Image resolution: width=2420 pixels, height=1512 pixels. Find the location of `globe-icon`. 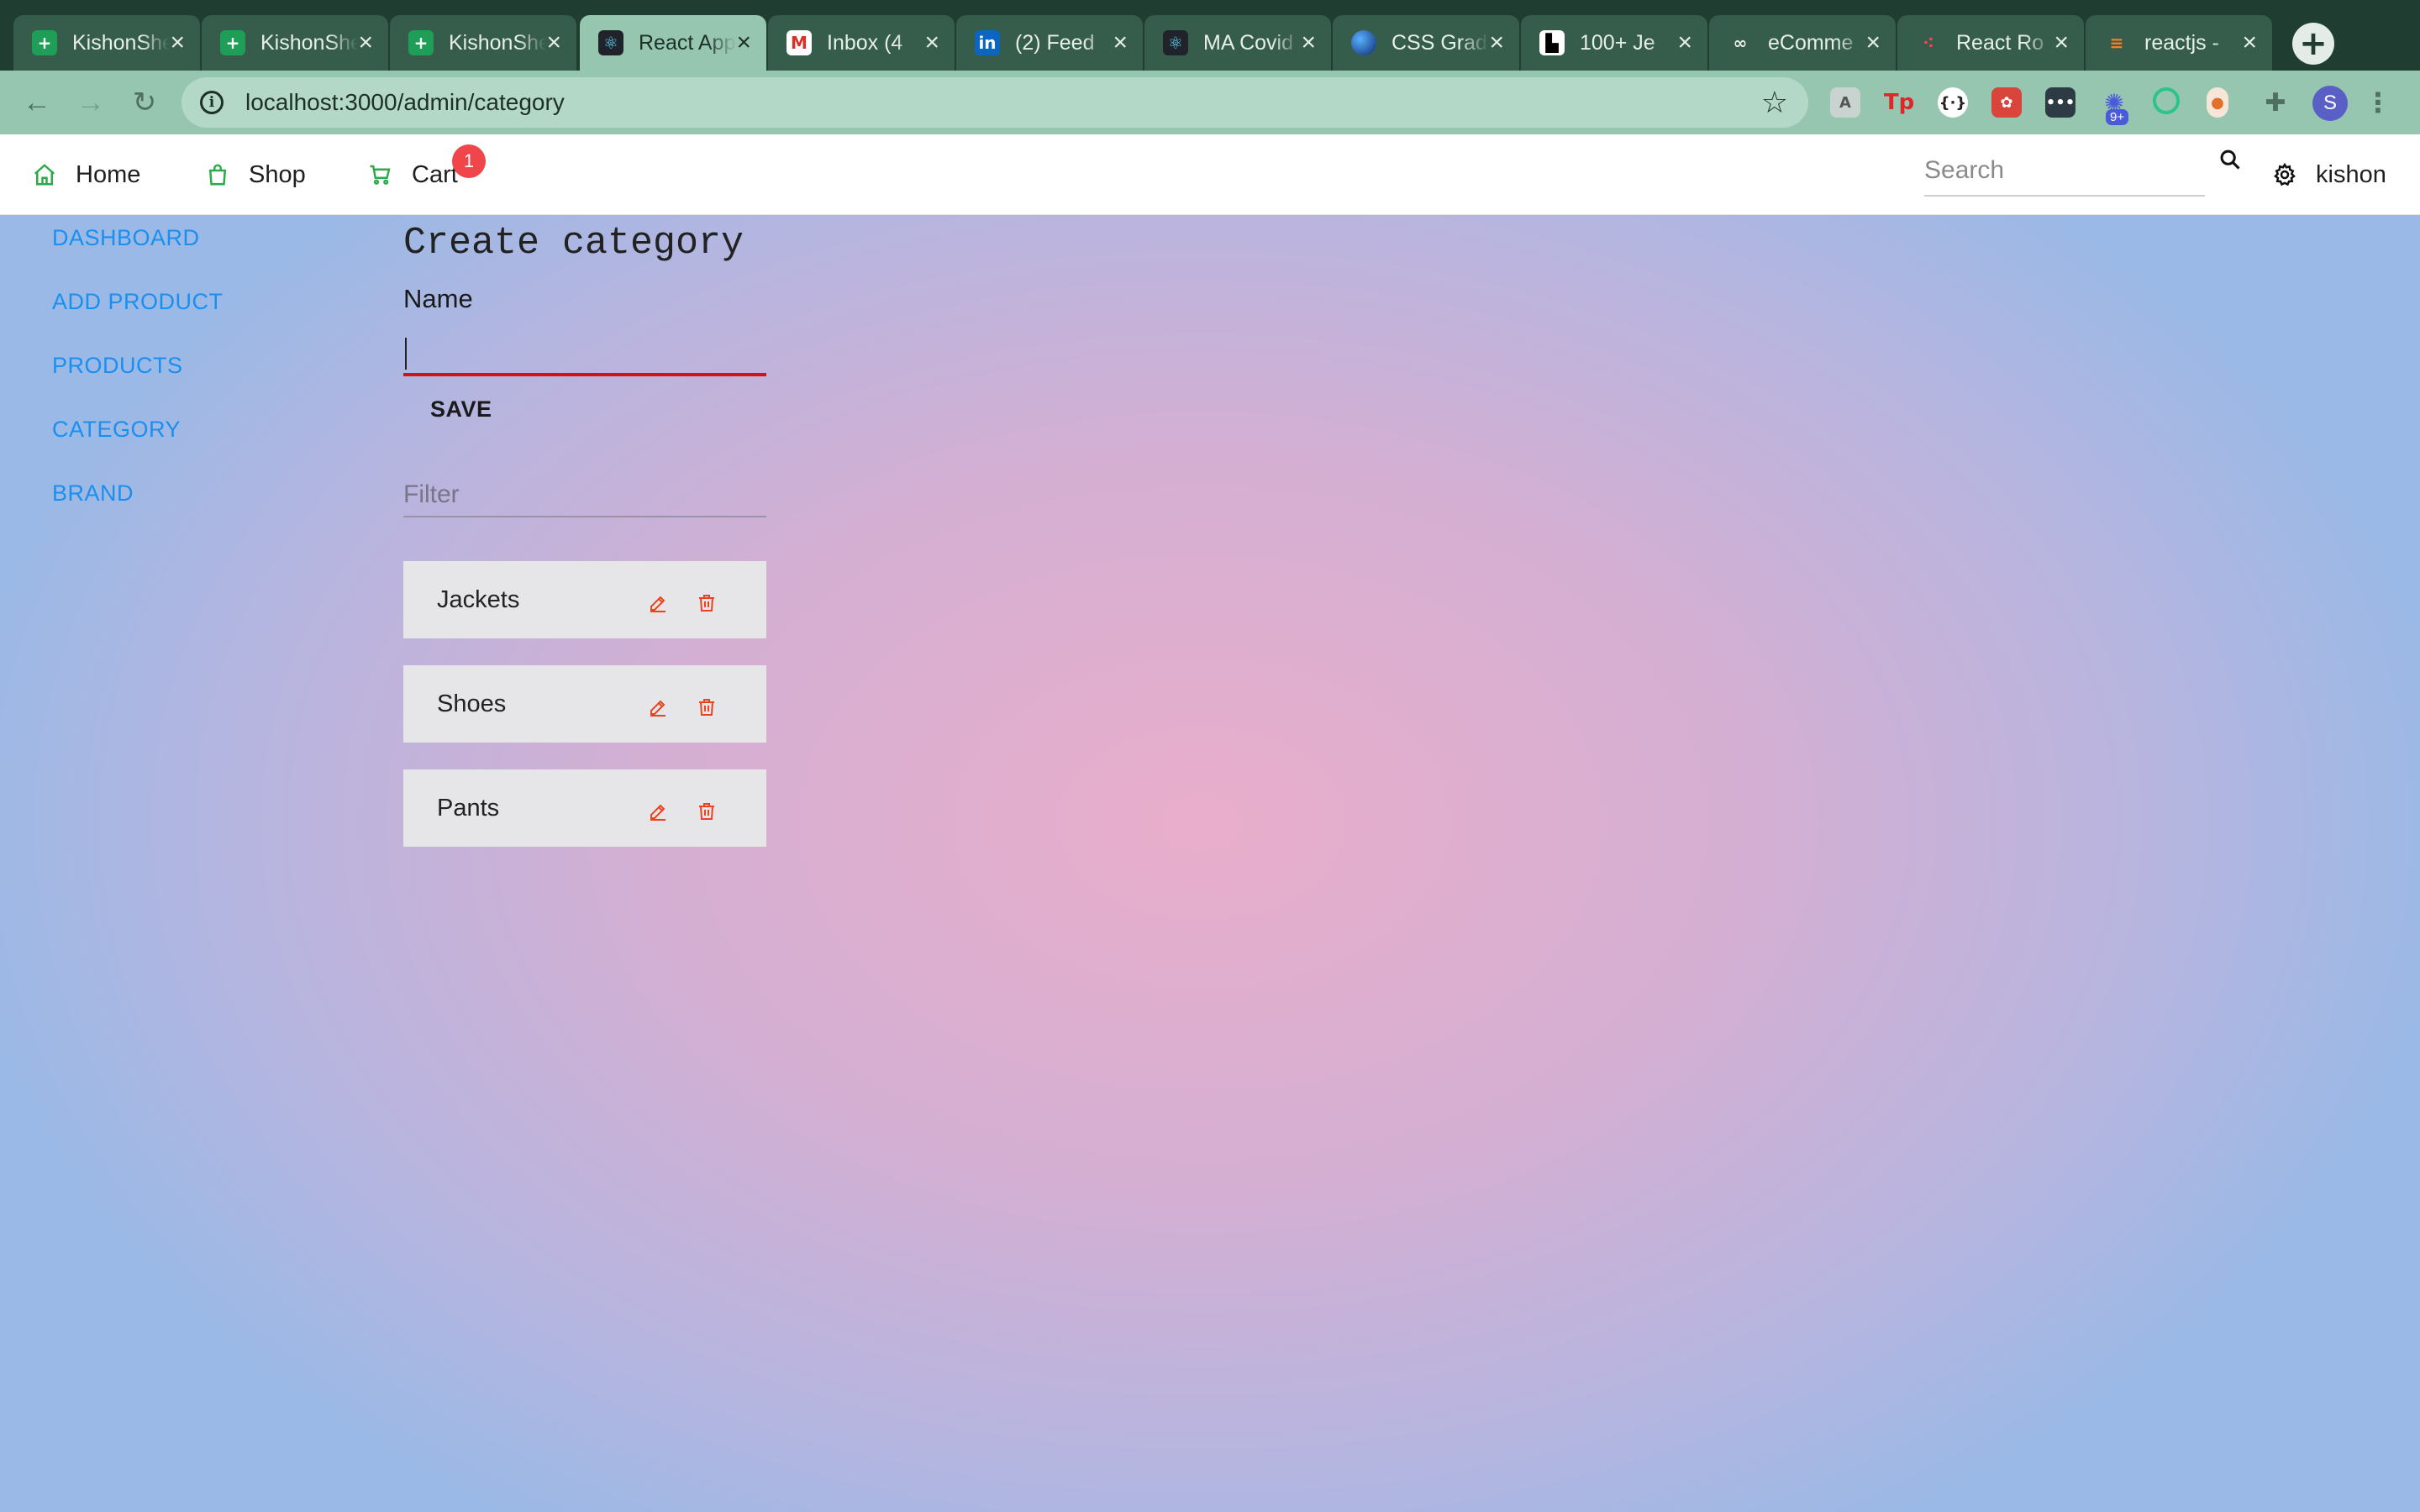

globe-icon is located at coordinates (1363, 42).